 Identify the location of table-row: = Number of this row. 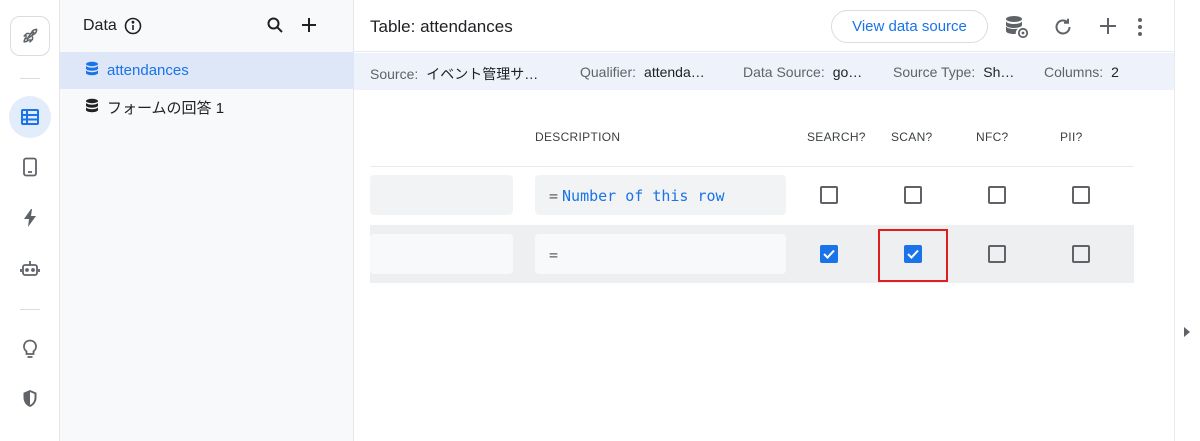
(752, 196).